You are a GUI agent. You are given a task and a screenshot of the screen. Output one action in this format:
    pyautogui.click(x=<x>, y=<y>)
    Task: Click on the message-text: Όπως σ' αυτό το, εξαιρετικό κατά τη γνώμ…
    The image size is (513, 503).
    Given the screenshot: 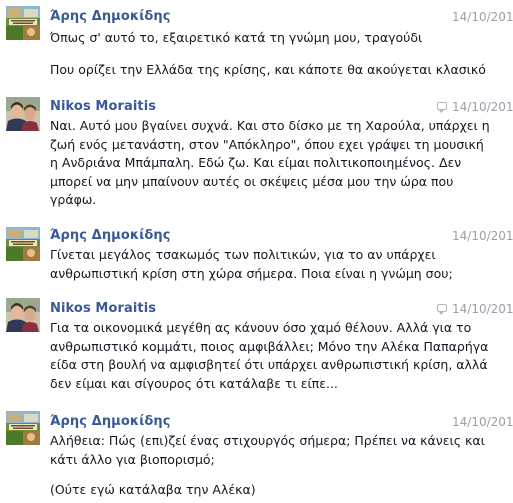 What is the action you would take?
    pyautogui.click(x=236, y=37)
    